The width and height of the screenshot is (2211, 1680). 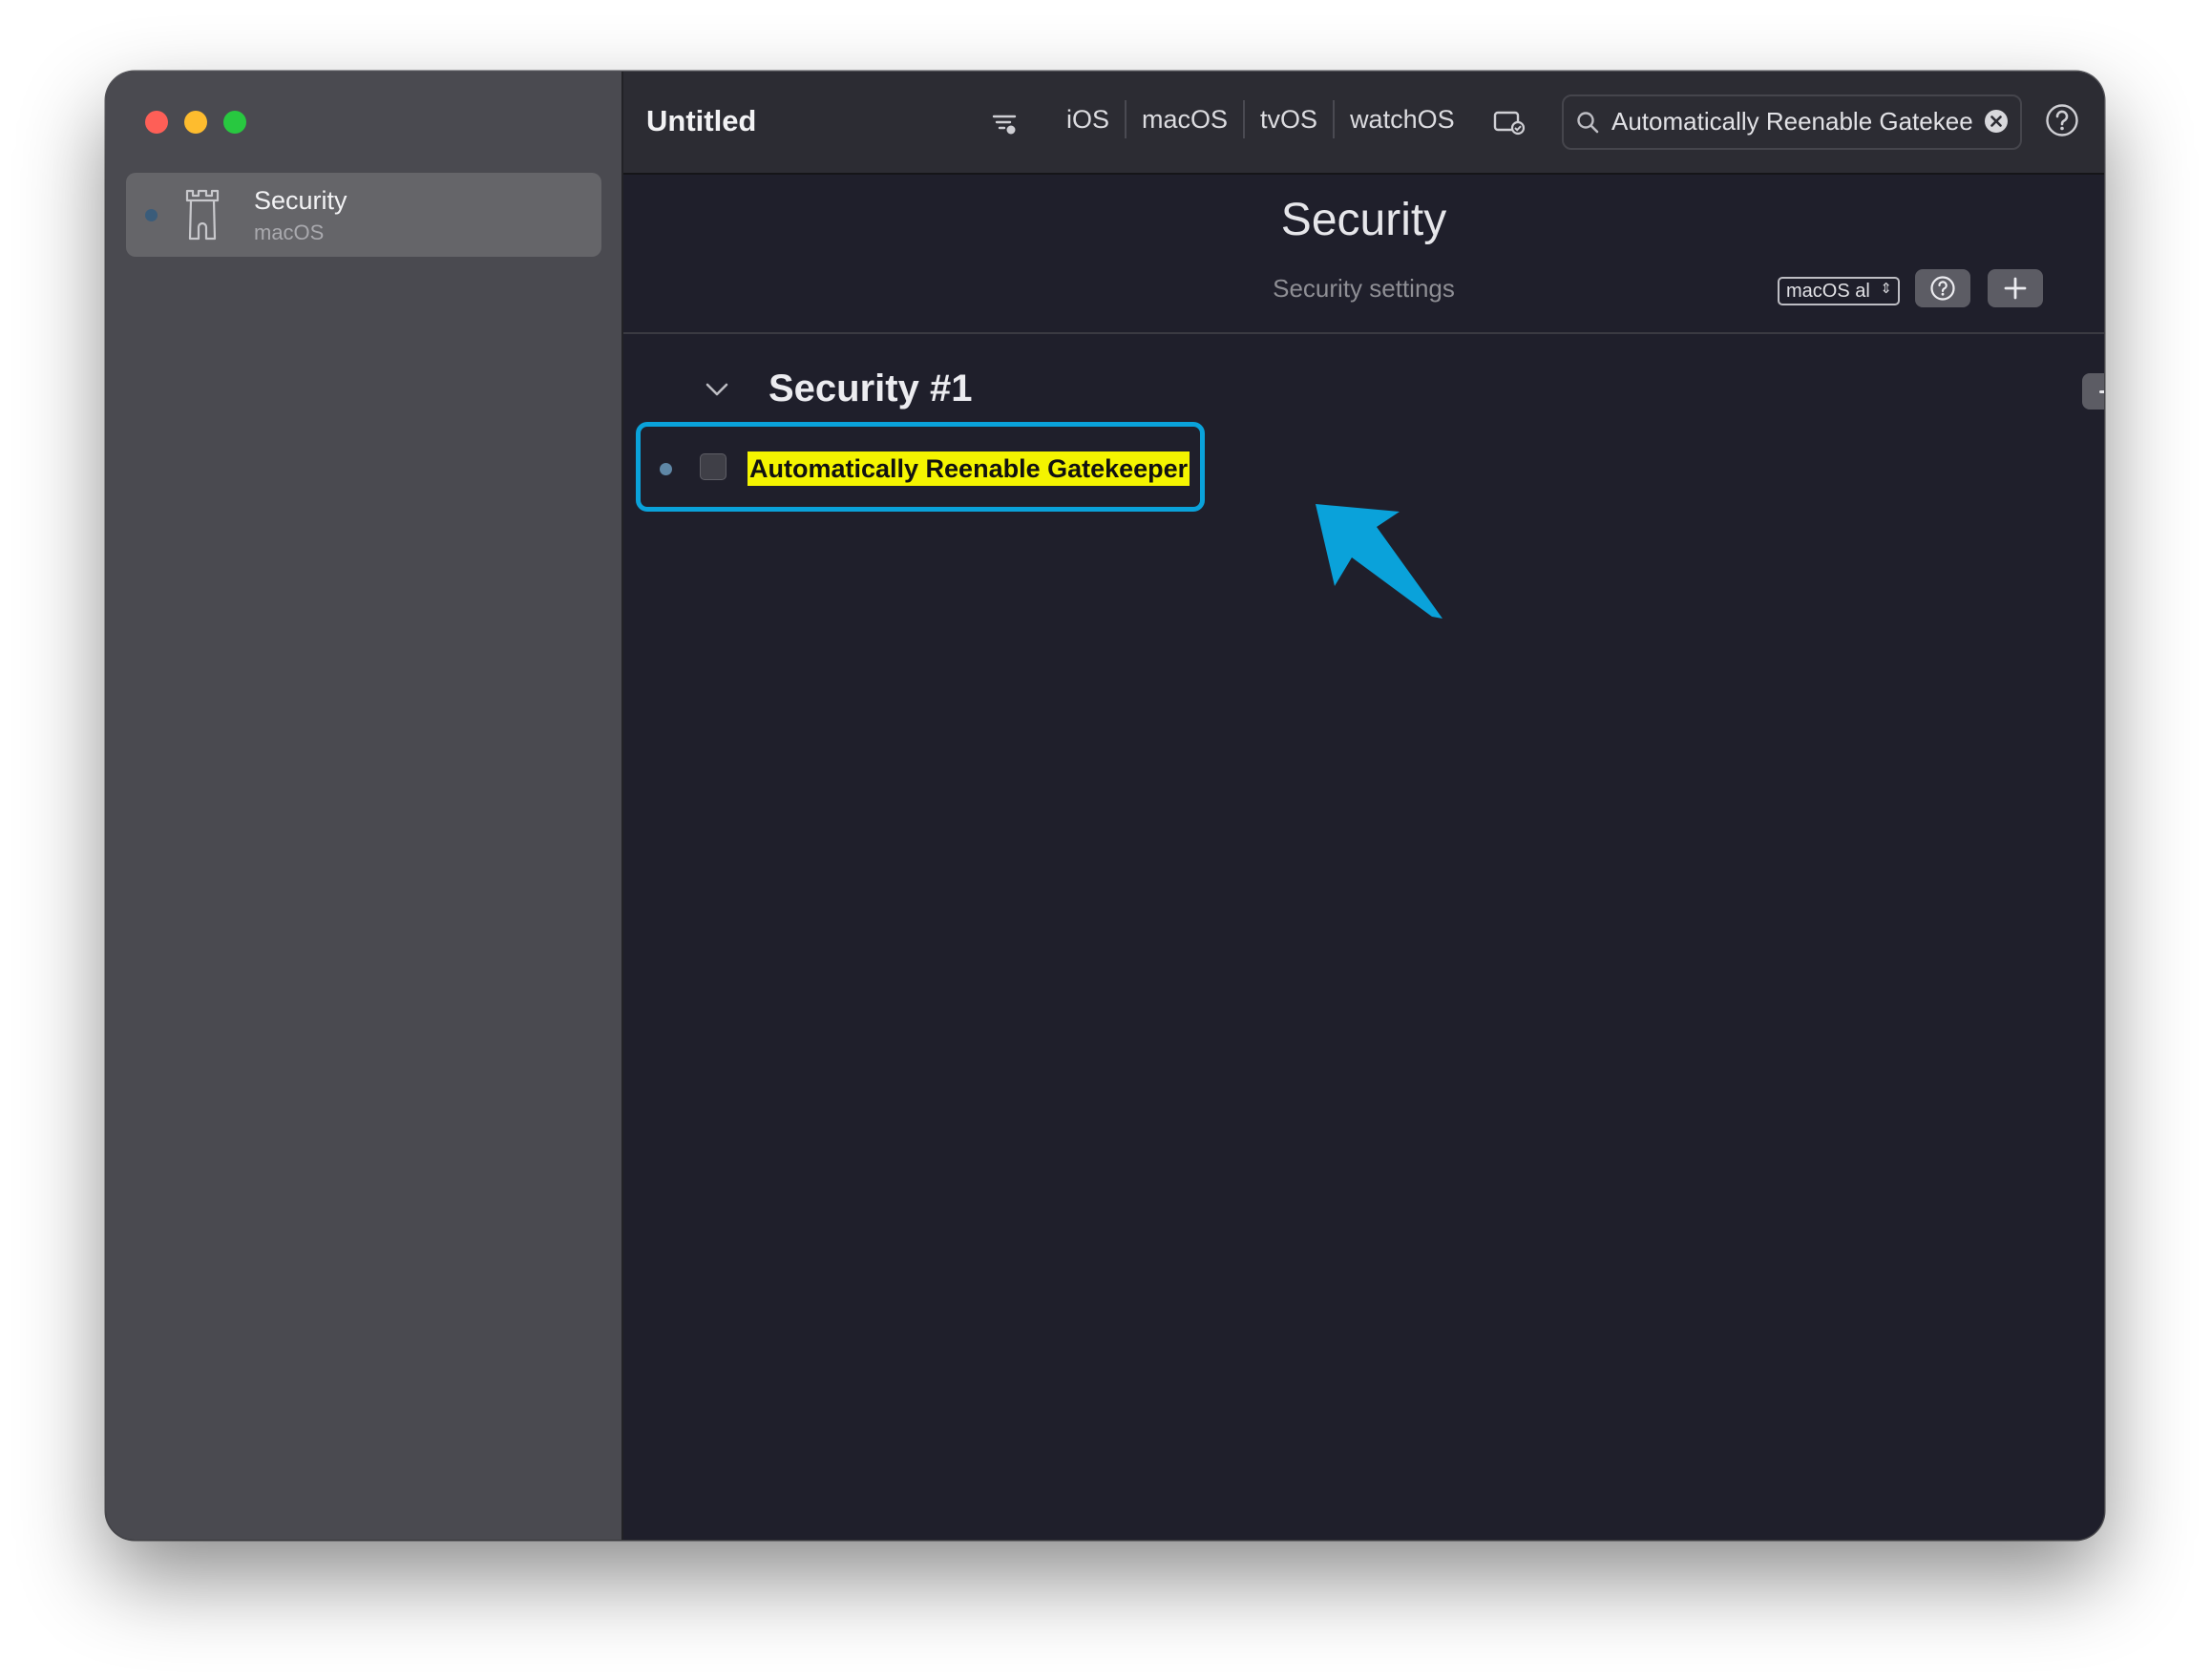 What do you see at coordinates (1886, 289) in the screenshot?
I see `updown-arrows-icon: ⇕` at bounding box center [1886, 289].